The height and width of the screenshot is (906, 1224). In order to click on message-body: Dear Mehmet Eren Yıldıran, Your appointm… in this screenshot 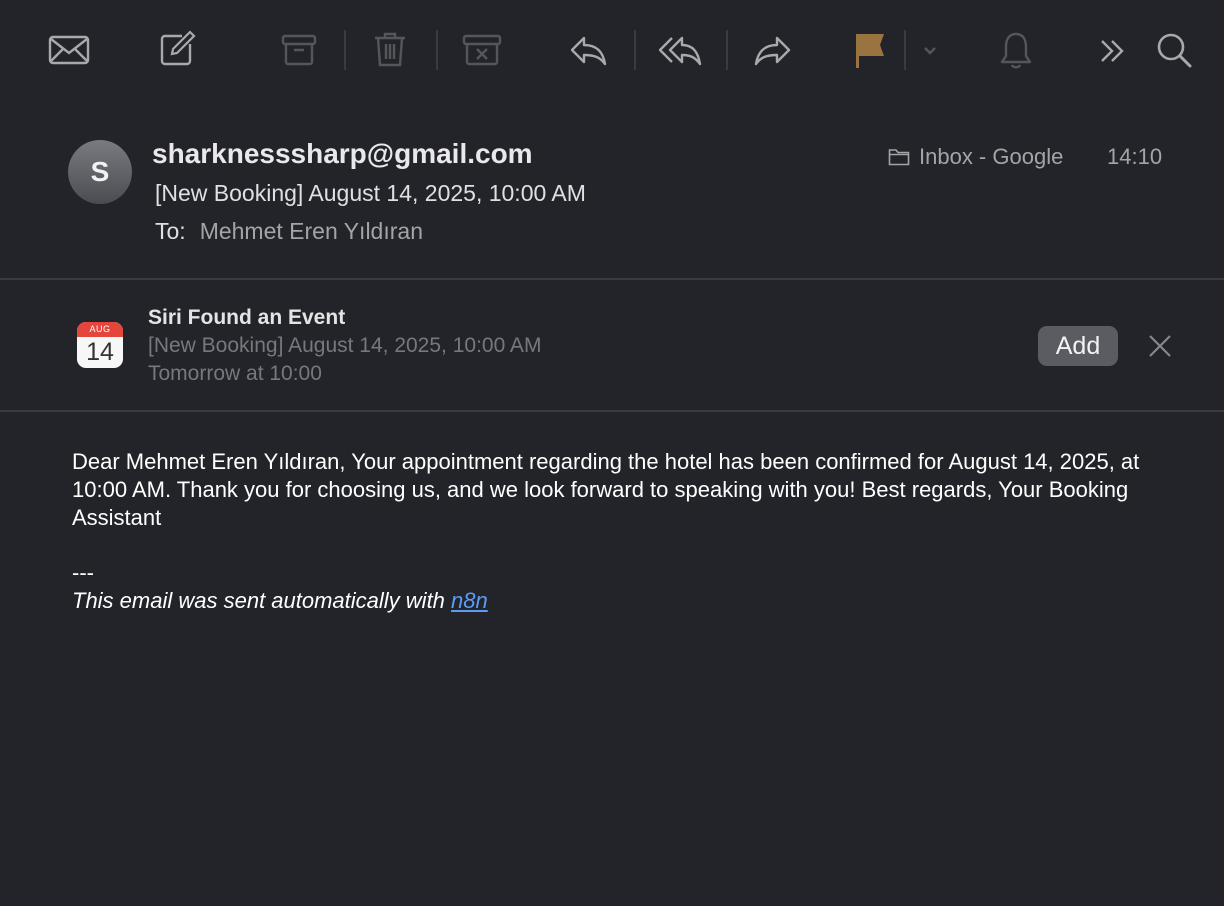, I will do `click(606, 489)`.